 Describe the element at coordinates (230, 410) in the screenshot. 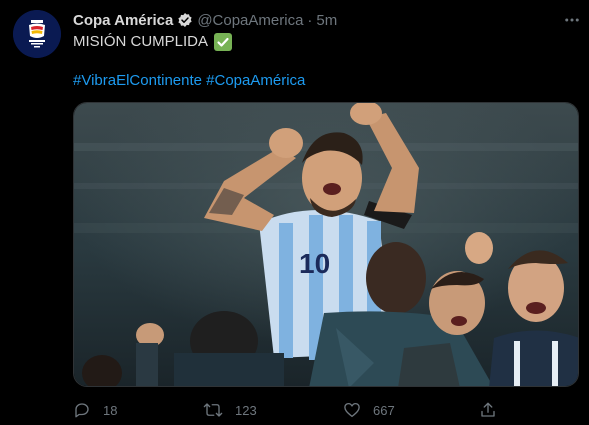

I see `retweet-button: 123` at that location.